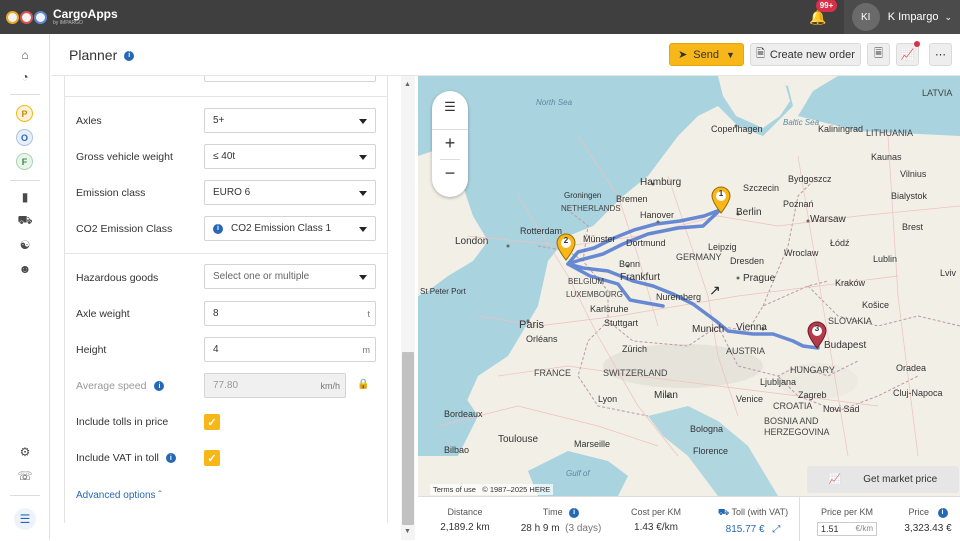 The image size is (960, 541). Describe the element at coordinates (124, 229) in the screenshot. I see `co2-class-label: CO2 Emission Class` at that location.